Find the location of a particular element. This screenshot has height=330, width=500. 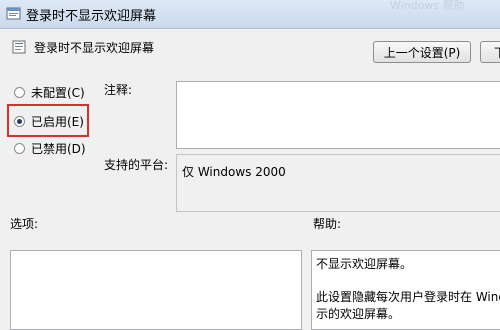

options-label: 选项: is located at coordinates (24, 224).